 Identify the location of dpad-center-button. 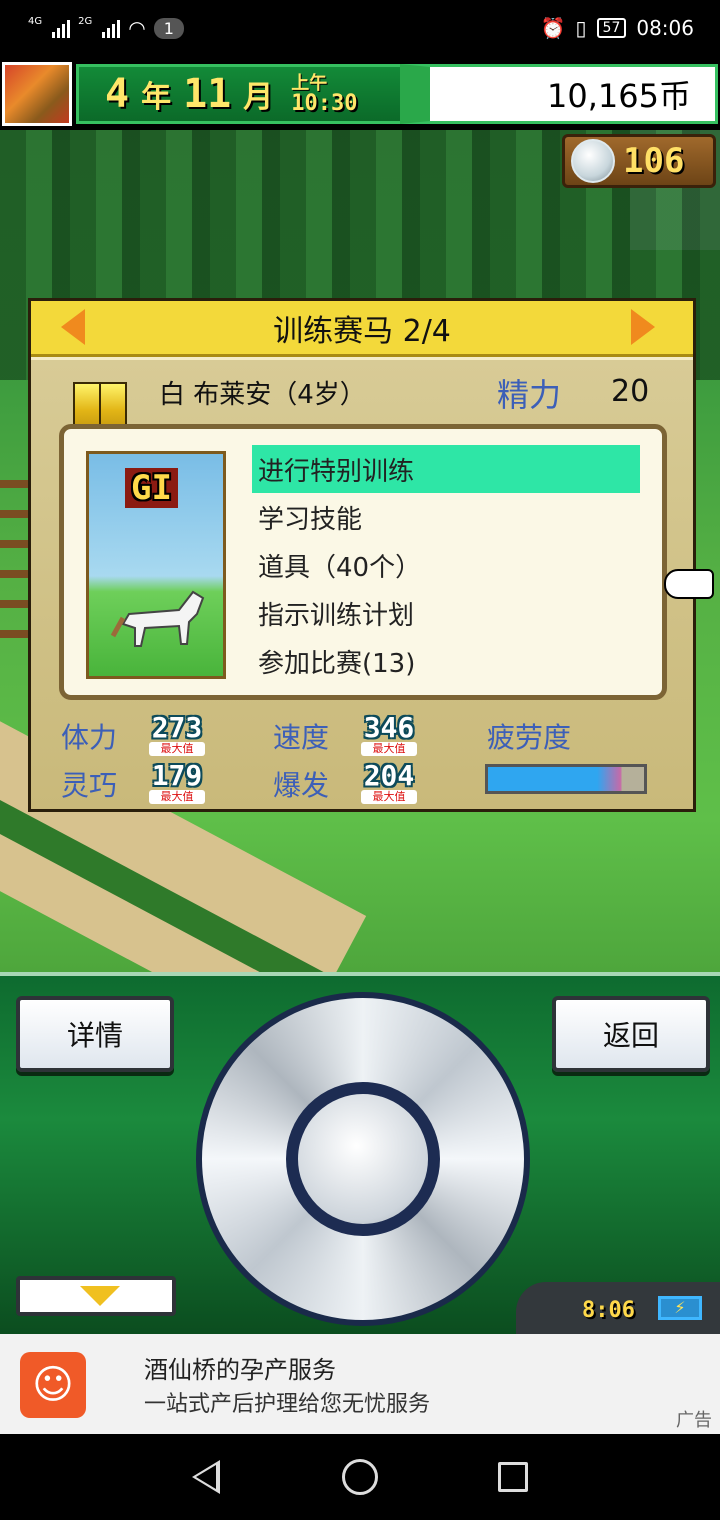
(363, 1159).